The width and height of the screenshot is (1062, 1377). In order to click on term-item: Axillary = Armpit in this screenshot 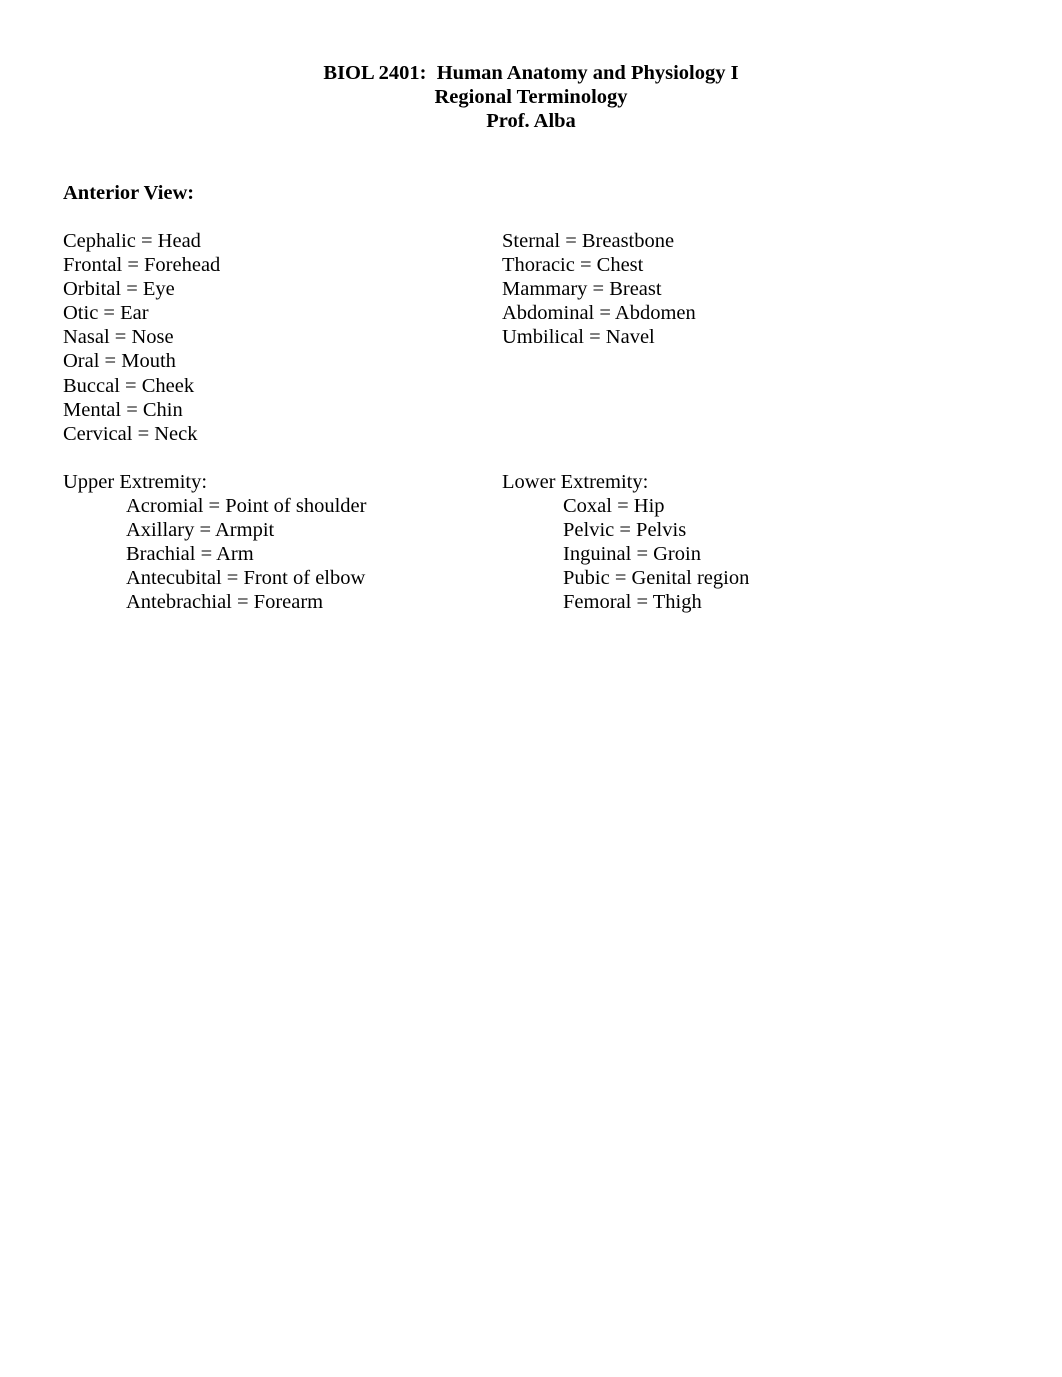, I will do `click(200, 530)`.